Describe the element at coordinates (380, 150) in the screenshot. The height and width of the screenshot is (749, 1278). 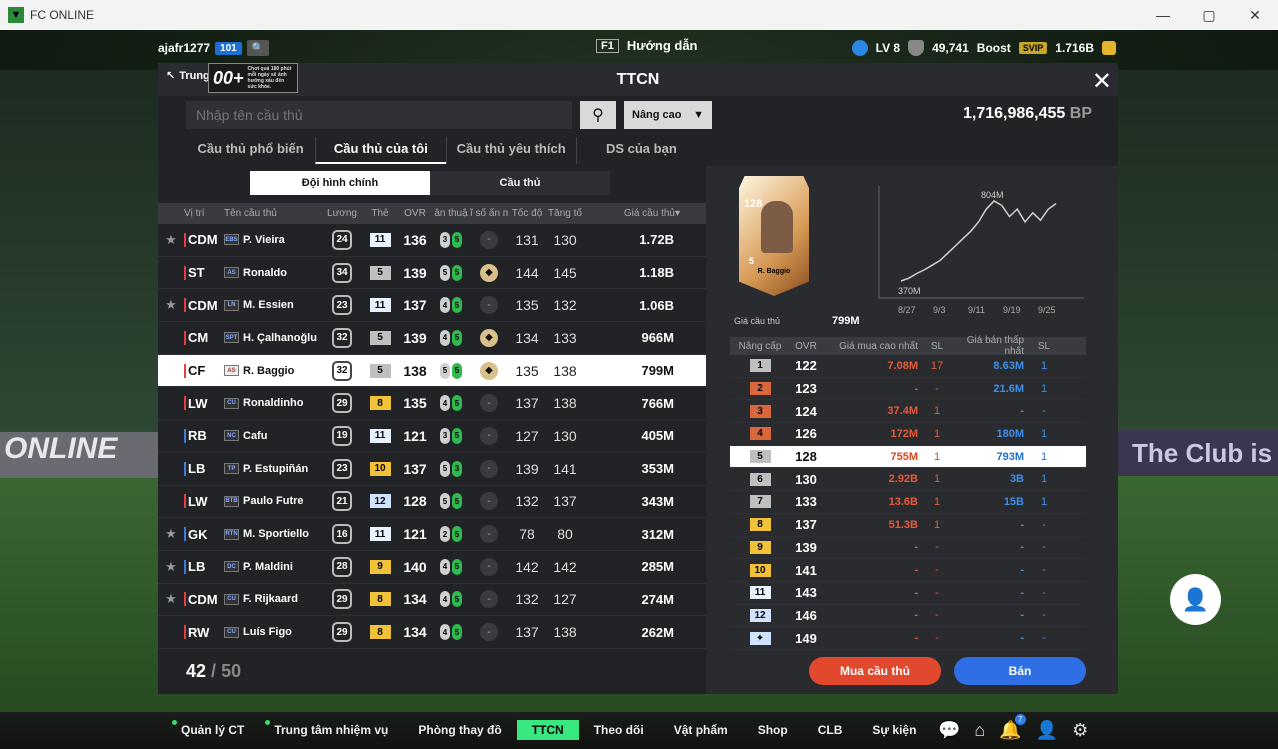
I see `tab-my-players: Cầu thủ của tôi` at that location.